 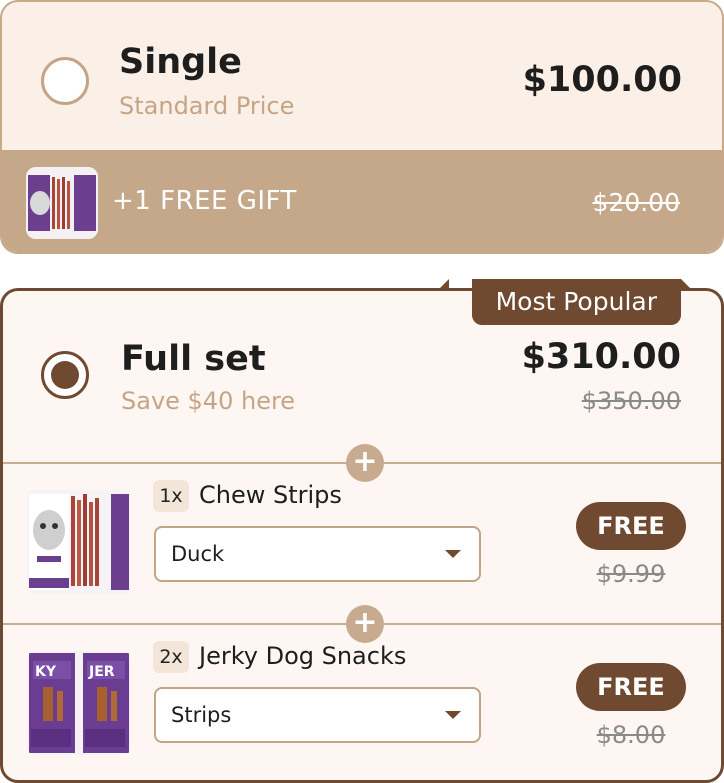 What do you see at coordinates (79, 703) in the screenshot?
I see `jerky-snacks-image: KY JER` at bounding box center [79, 703].